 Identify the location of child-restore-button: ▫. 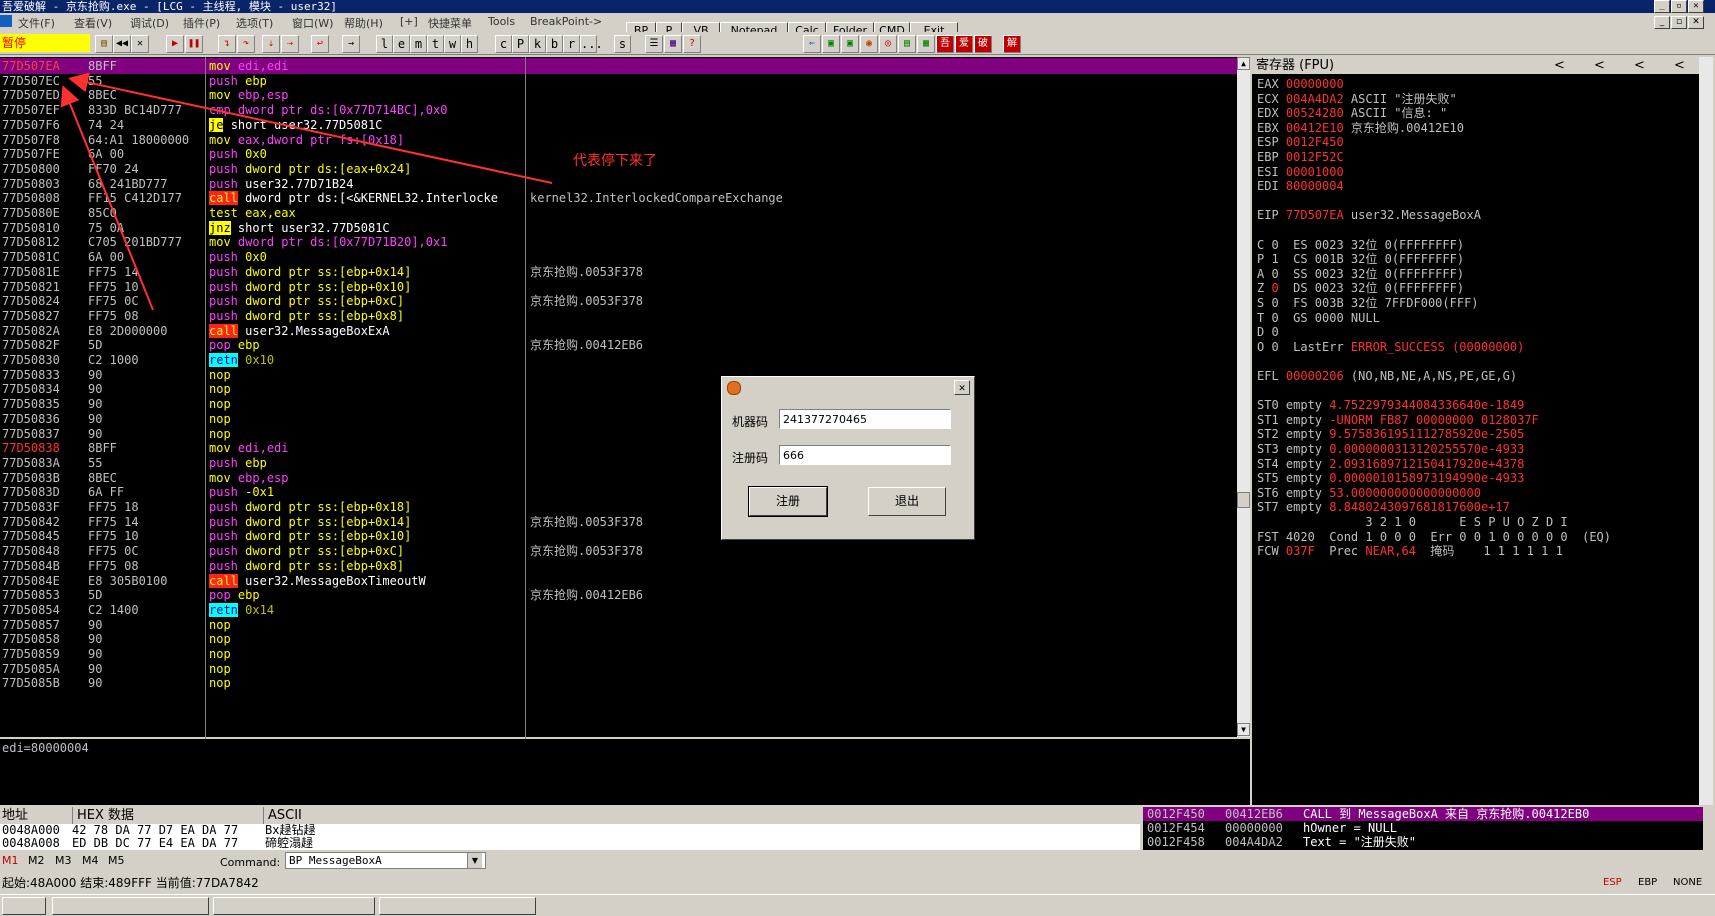
(1679, 22).